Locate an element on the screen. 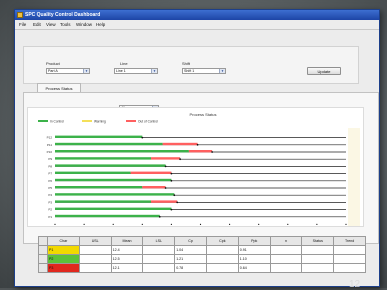 Image resolution: width=387 pixels, height=290 pixels. table-cell: P3 is located at coordinates (63, 268).